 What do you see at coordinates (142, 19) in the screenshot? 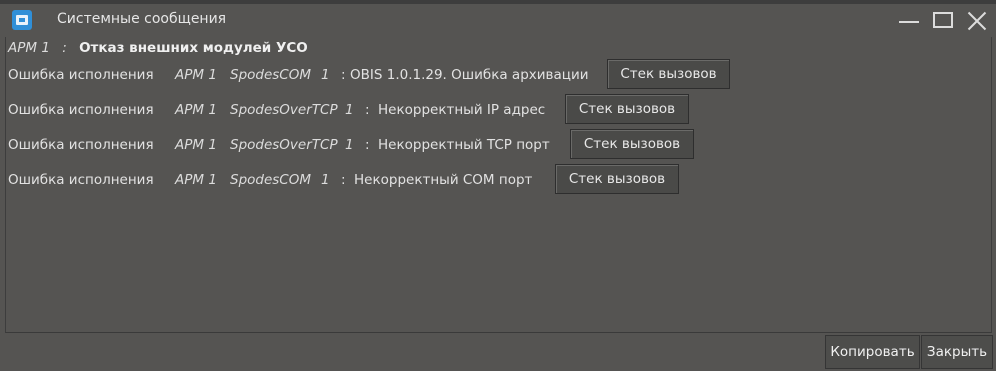
I see `window-title: Системные сообщения` at bounding box center [142, 19].